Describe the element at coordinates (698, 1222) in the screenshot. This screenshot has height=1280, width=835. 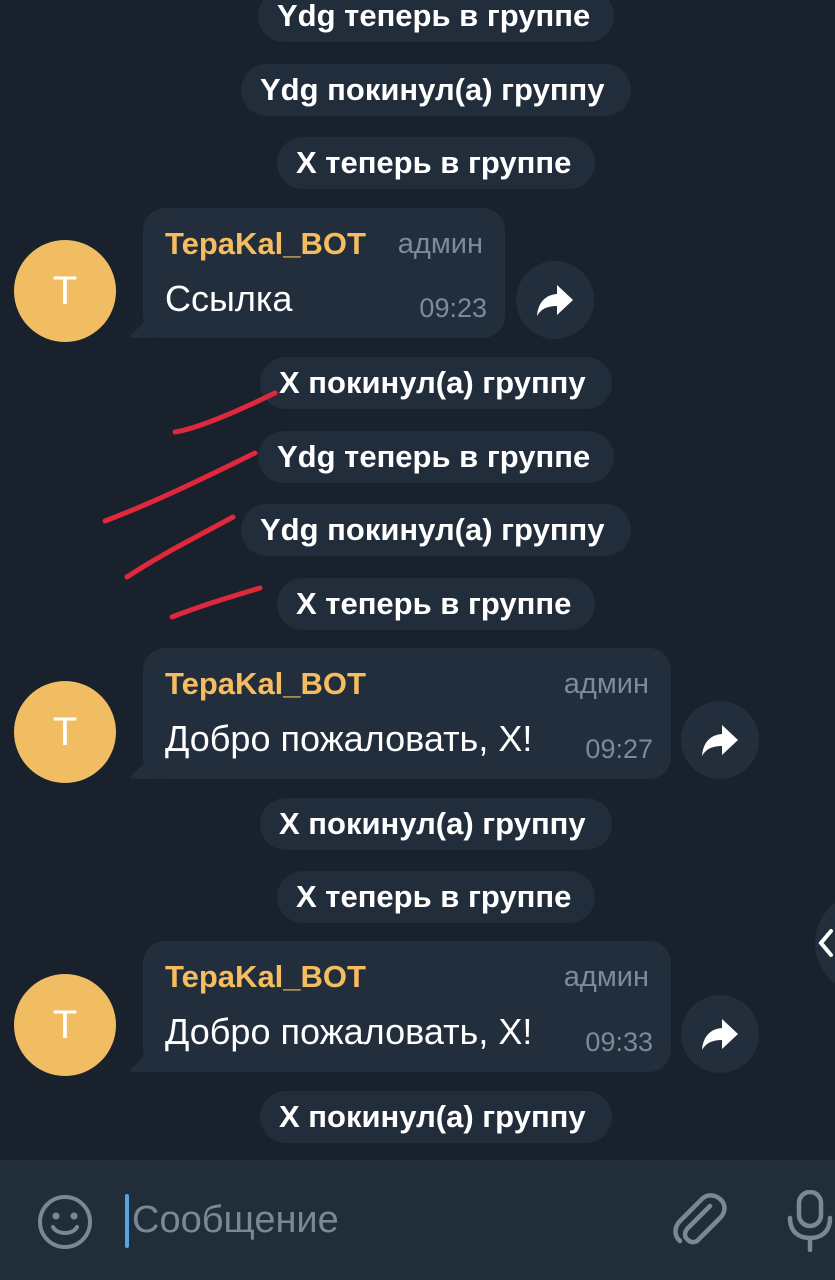
I see `paperclip-icon` at that location.